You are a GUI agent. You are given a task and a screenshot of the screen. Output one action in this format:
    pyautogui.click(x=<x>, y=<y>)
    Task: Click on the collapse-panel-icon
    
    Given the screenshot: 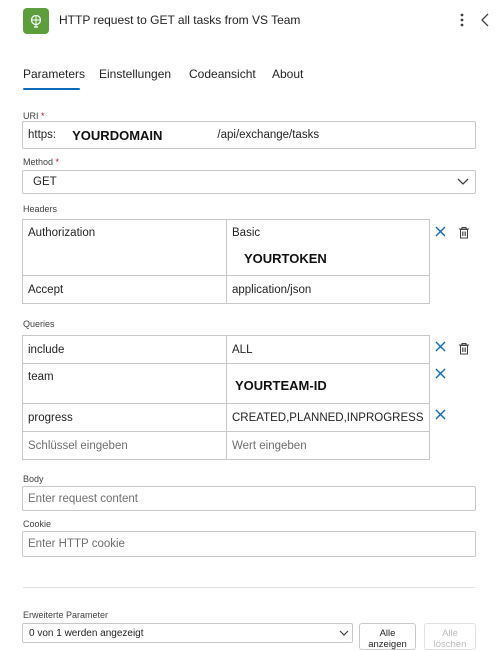 What is the action you would take?
    pyautogui.click(x=485, y=20)
    